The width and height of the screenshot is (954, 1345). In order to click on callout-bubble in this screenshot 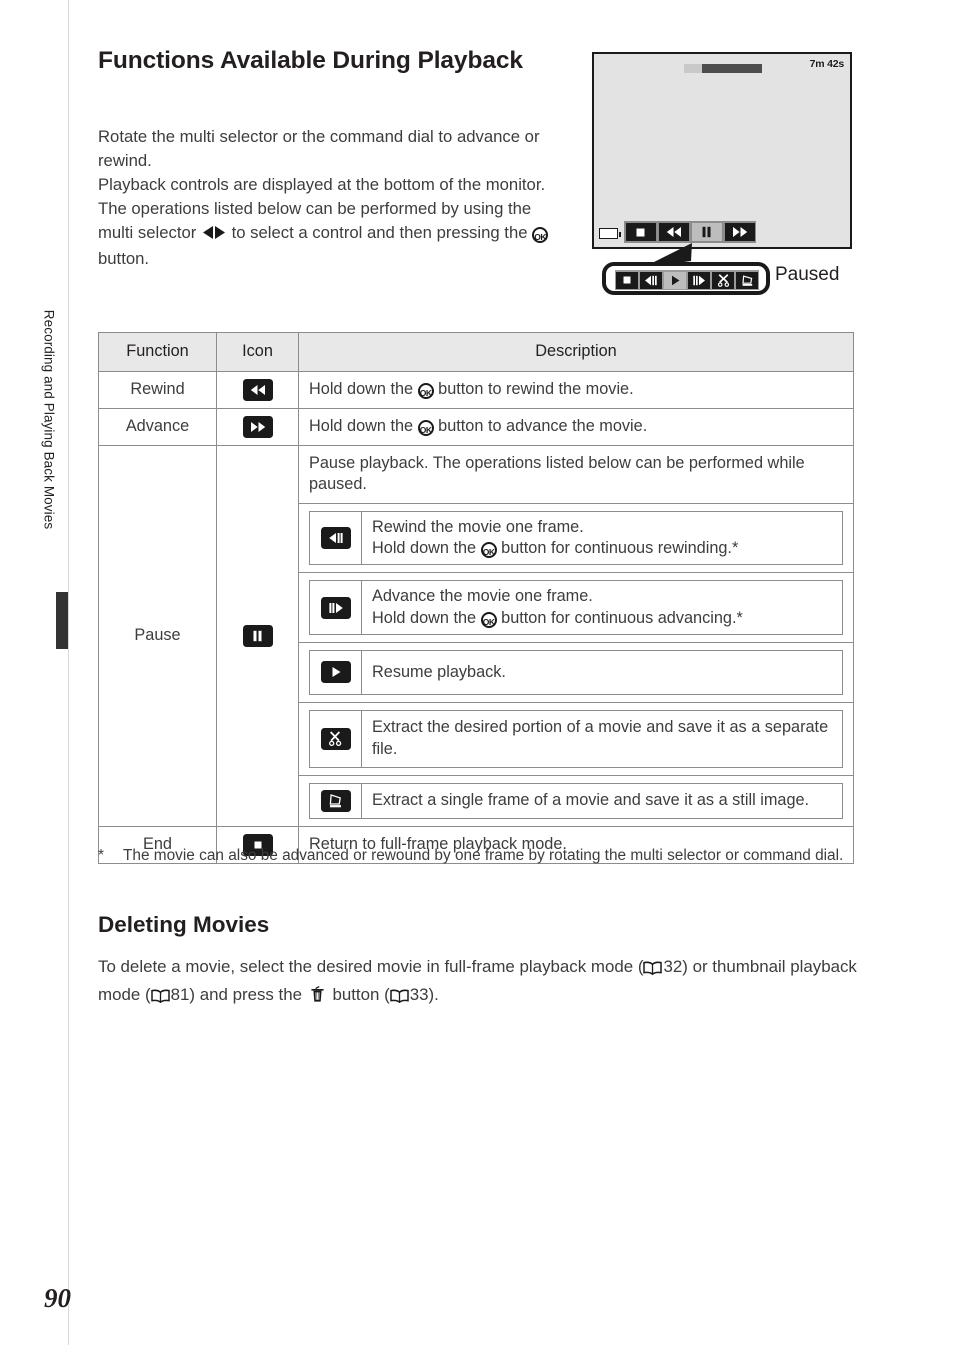, I will do `click(686, 278)`.